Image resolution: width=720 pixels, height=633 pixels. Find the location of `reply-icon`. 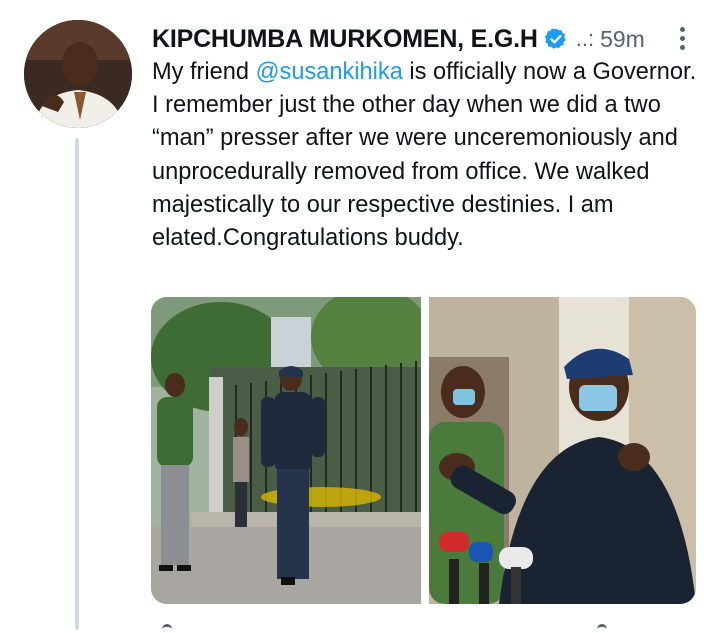

reply-icon is located at coordinates (167, 628).